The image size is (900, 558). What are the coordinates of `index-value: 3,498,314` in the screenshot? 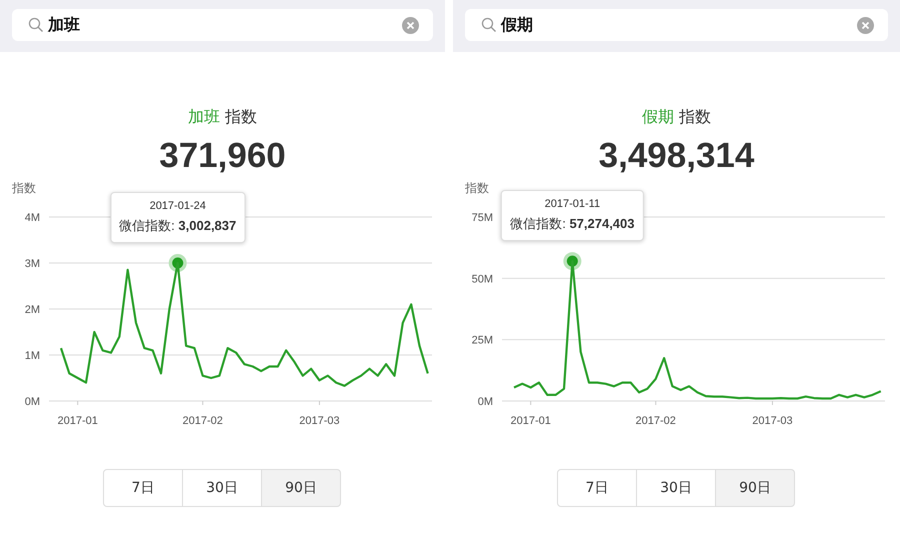 It's located at (677, 156).